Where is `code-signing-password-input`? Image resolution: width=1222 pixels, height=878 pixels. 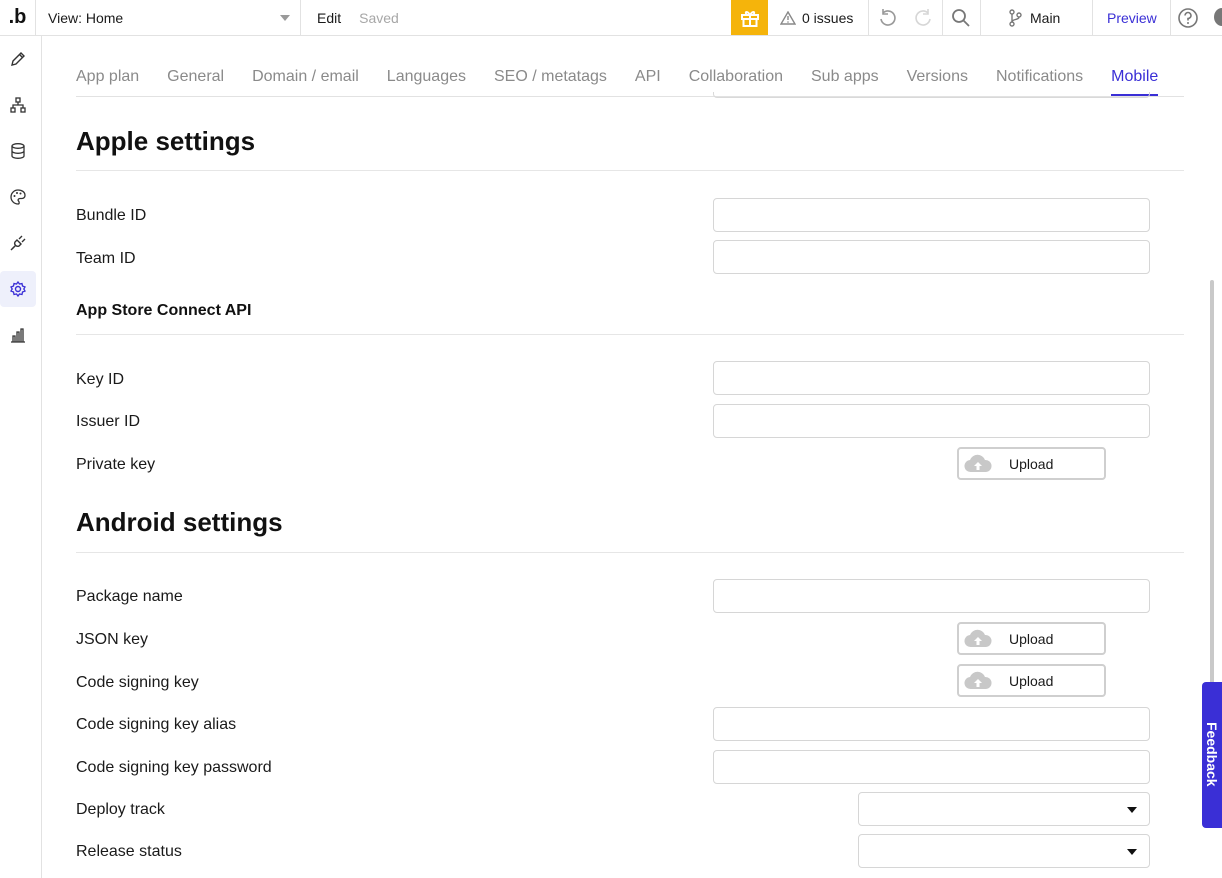
code-signing-password-input is located at coordinates (931, 767).